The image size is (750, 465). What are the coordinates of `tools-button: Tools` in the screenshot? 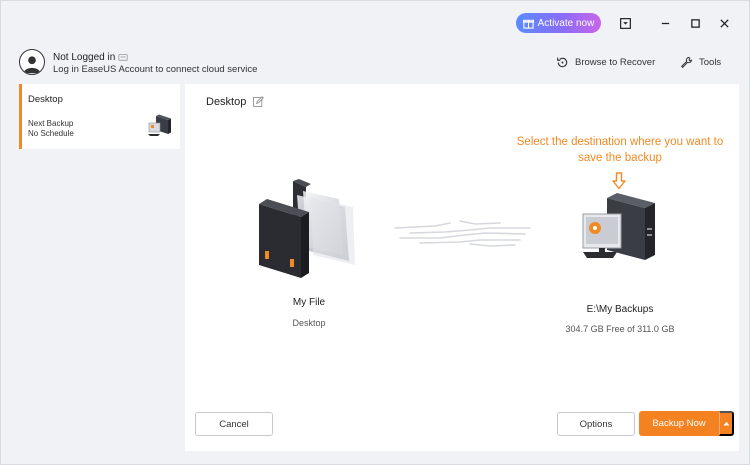 It's located at (700, 62).